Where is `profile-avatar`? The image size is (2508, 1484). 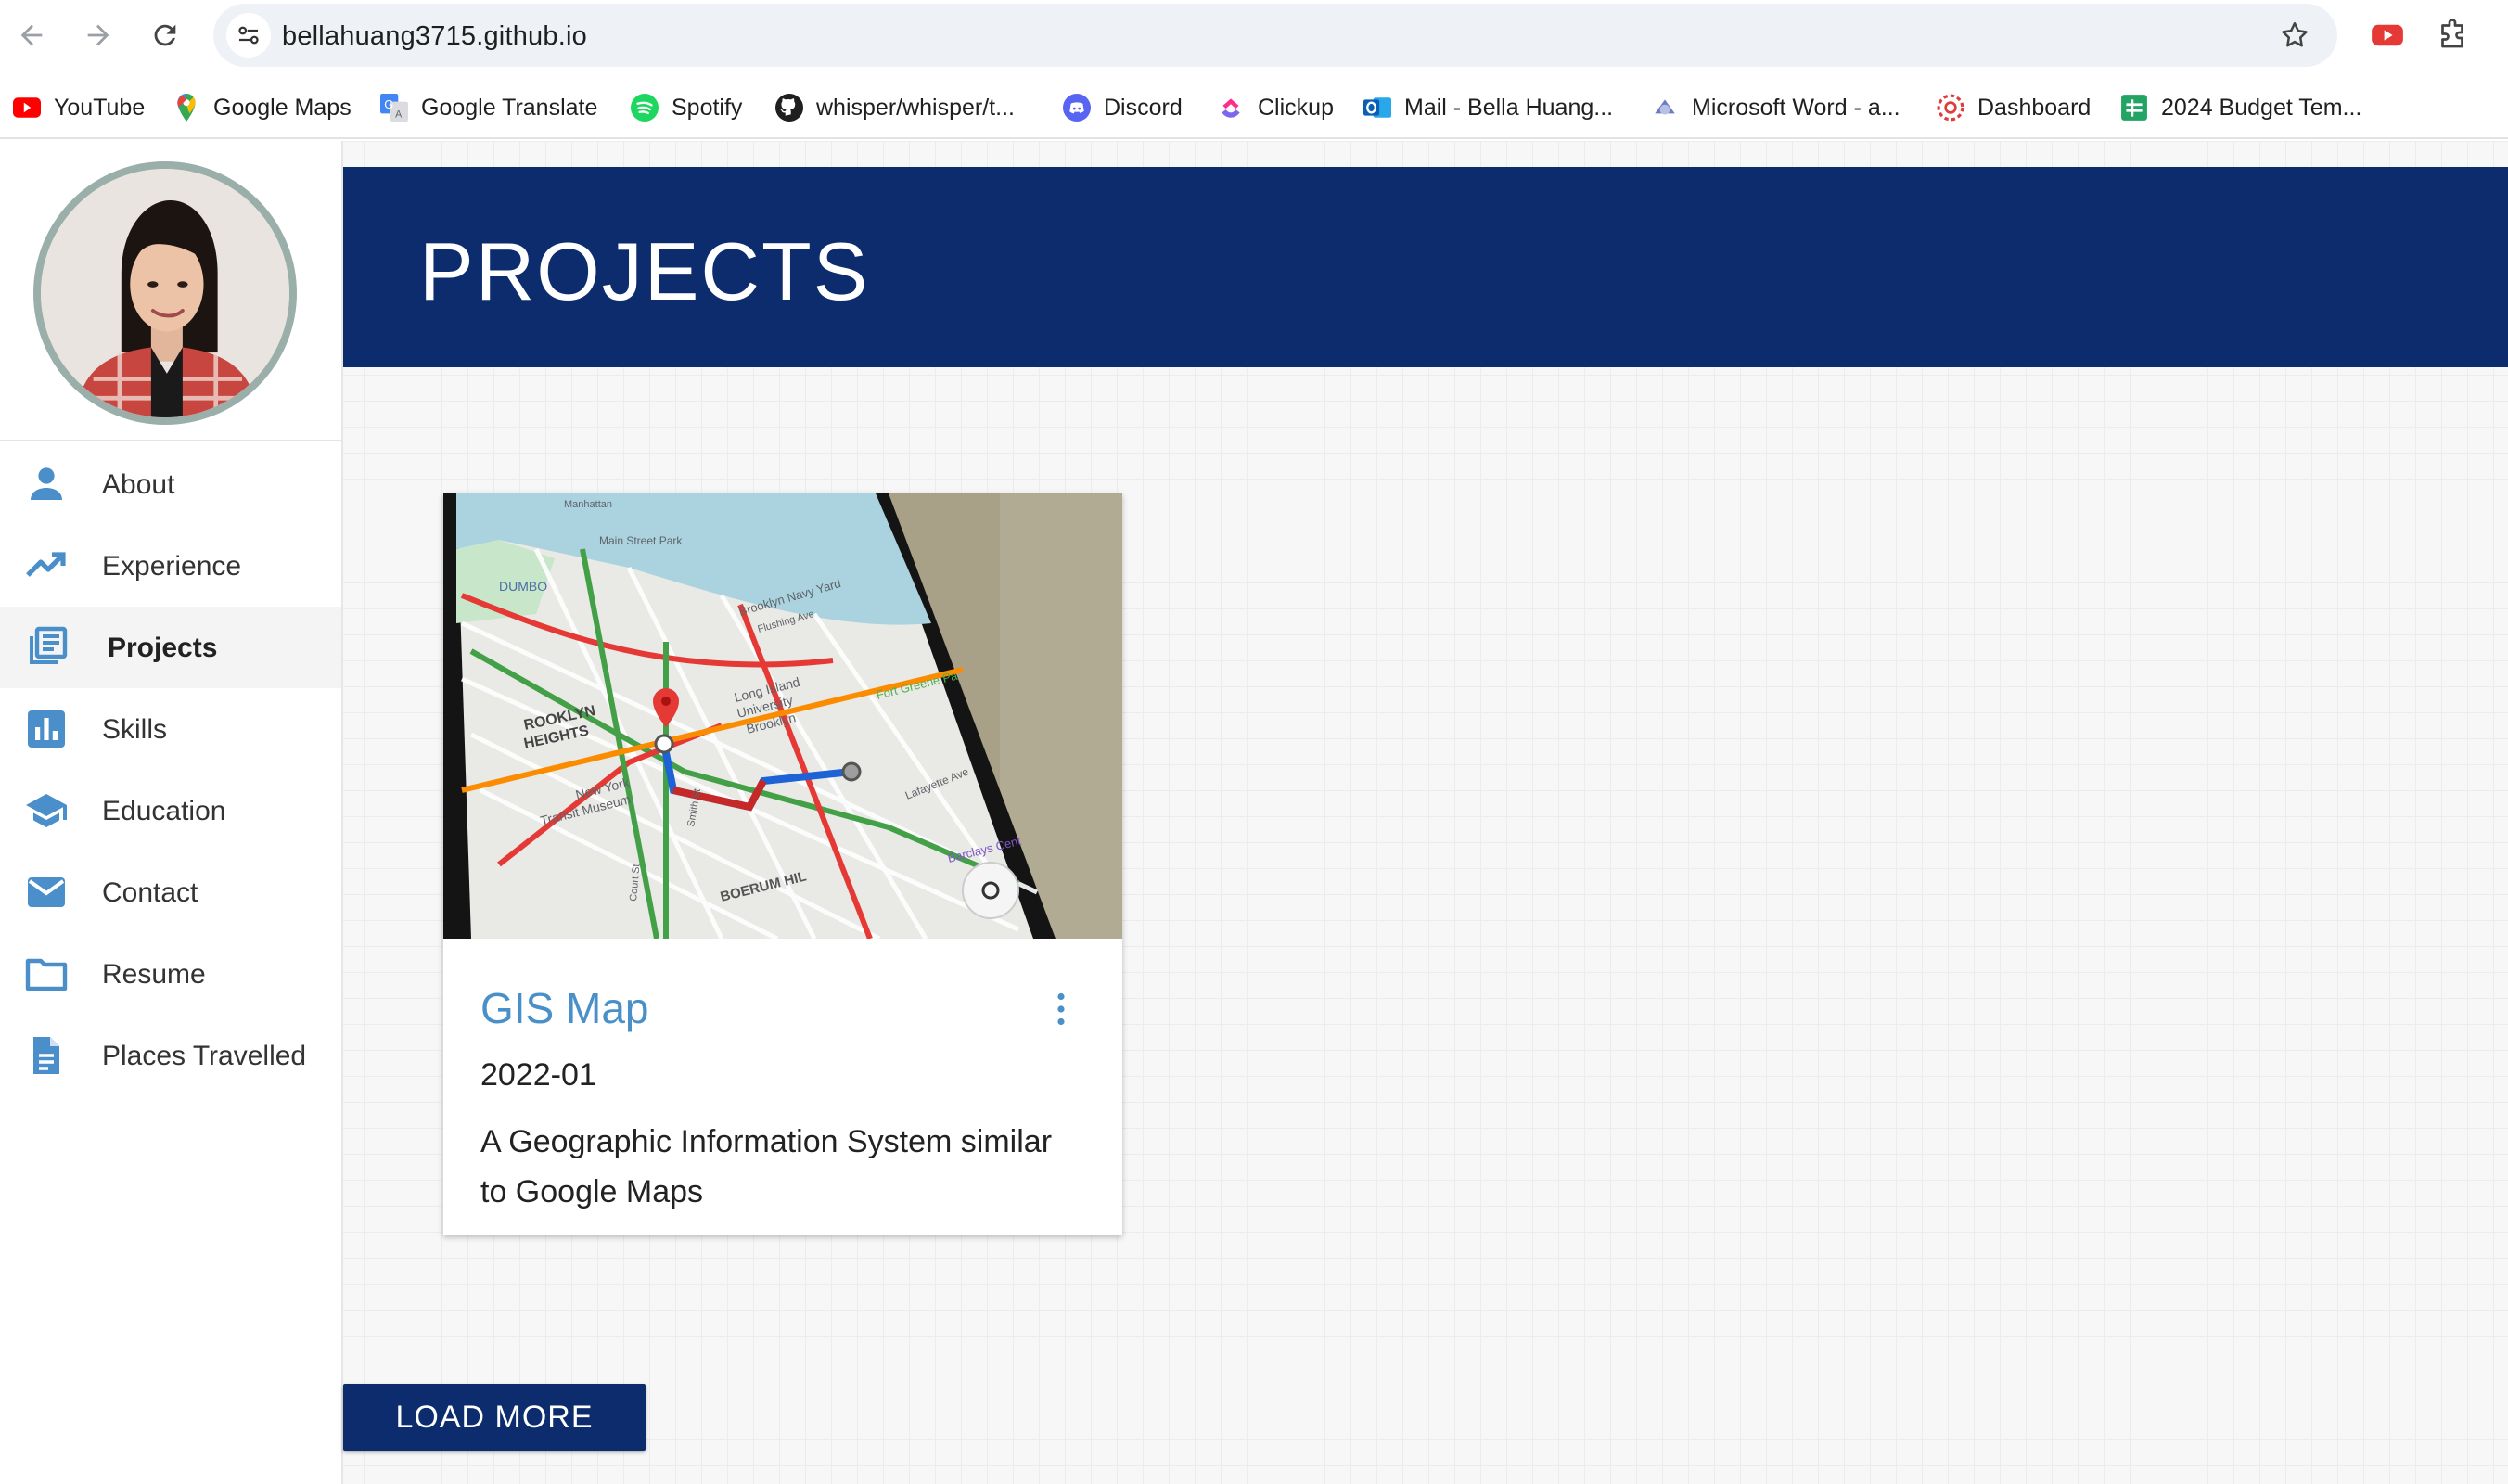 profile-avatar is located at coordinates (165, 293).